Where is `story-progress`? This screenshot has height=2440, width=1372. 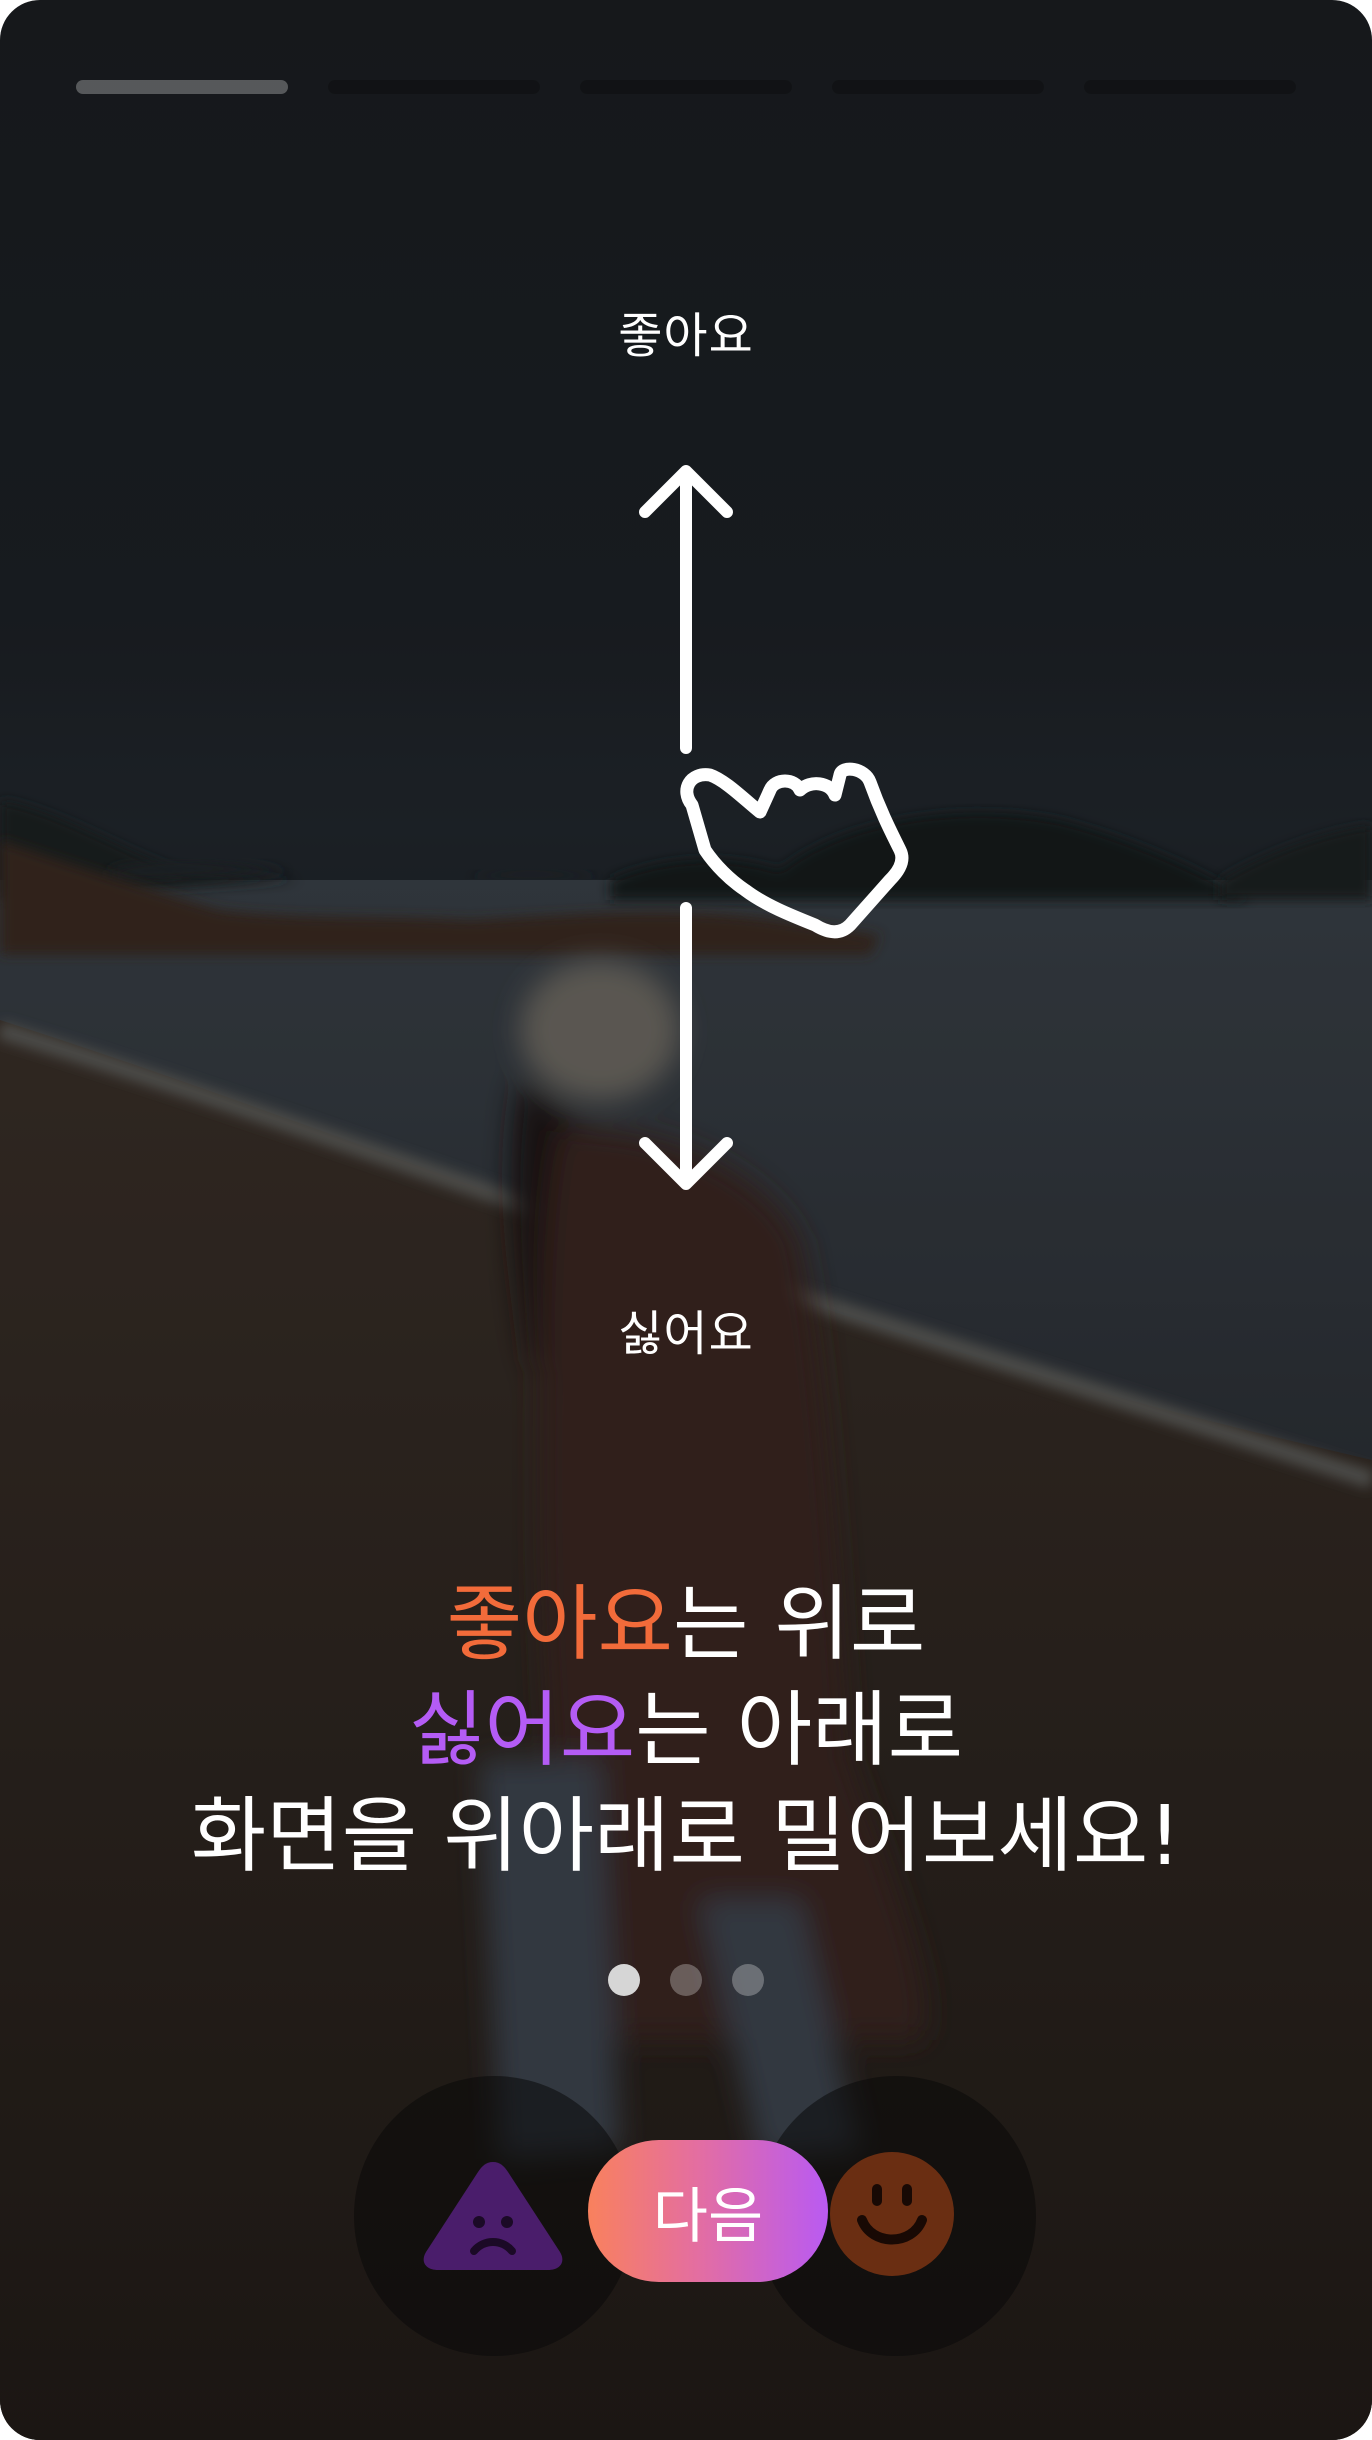
story-progress is located at coordinates (686, 87).